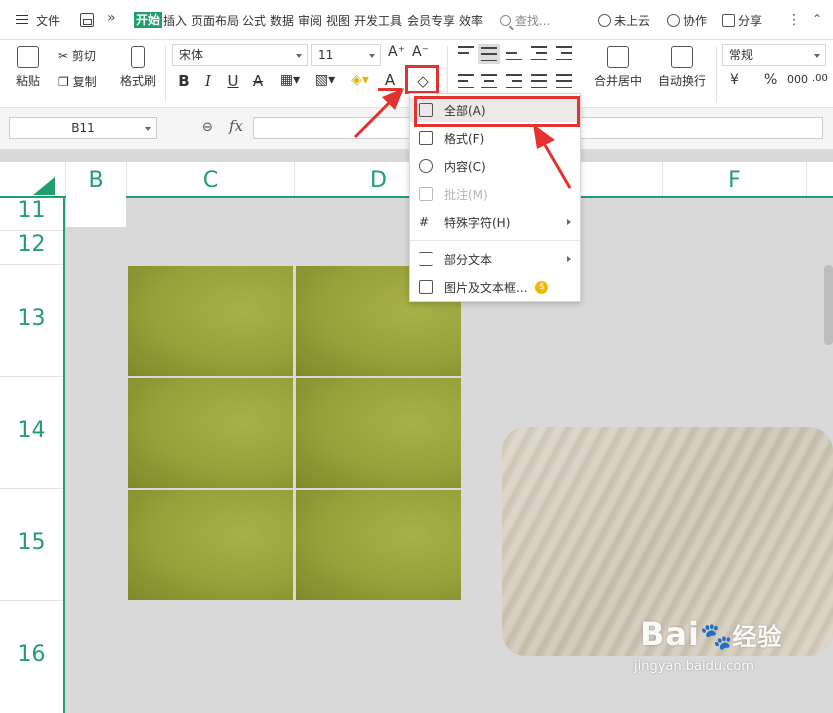 The width and height of the screenshot is (833, 713). What do you see at coordinates (378, 20) in the screenshot?
I see `tab-developer: 开发工具` at bounding box center [378, 20].